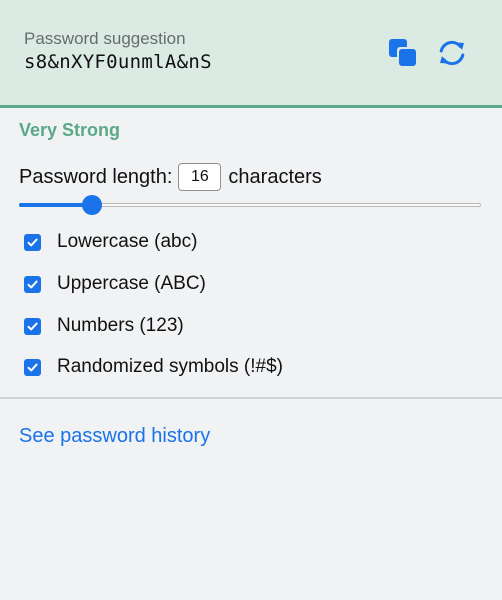 This screenshot has width=502, height=600. I want to click on copy-button, so click(403, 53).